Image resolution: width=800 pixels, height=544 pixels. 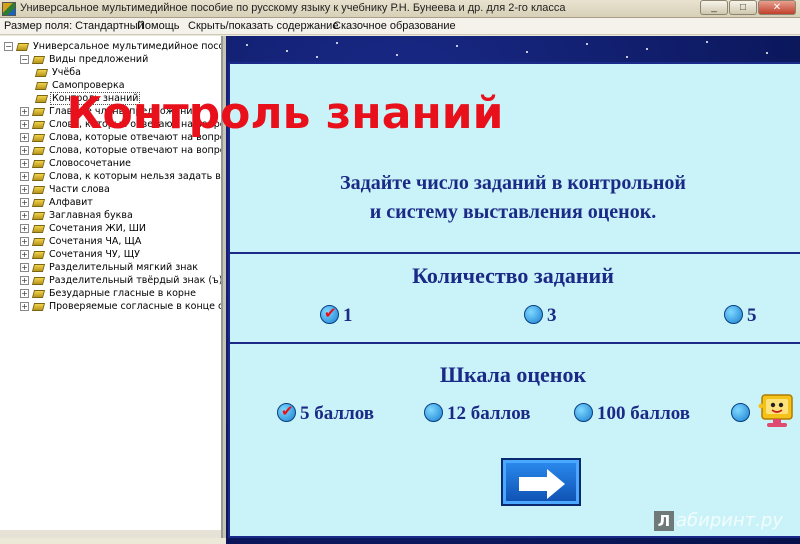 What do you see at coordinates (65, 189) in the screenshot?
I see `tree-item: + Части слова` at bounding box center [65, 189].